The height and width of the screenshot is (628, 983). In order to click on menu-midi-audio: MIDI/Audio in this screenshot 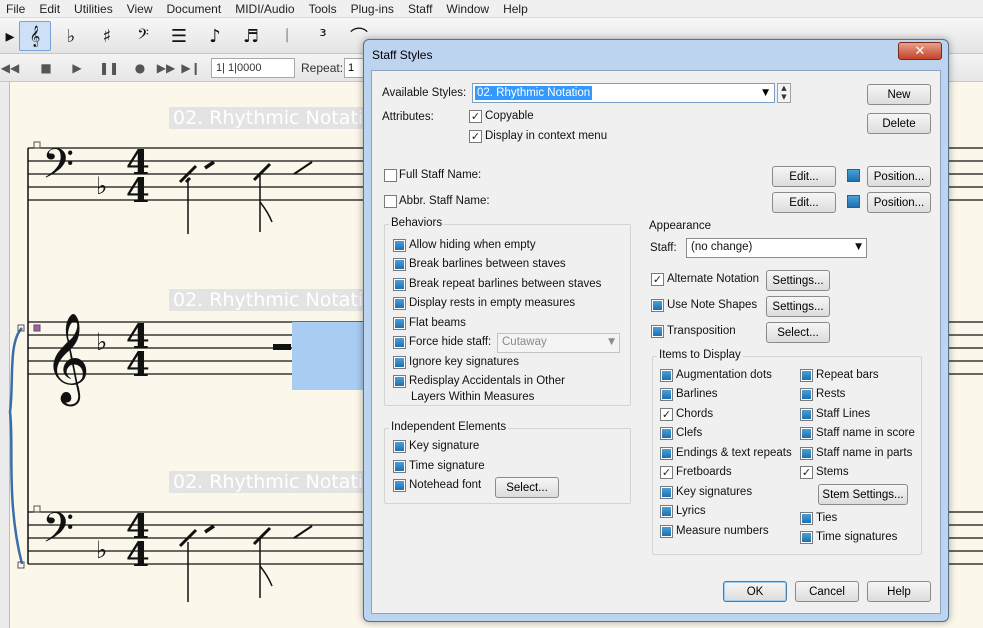, I will do `click(265, 9)`.